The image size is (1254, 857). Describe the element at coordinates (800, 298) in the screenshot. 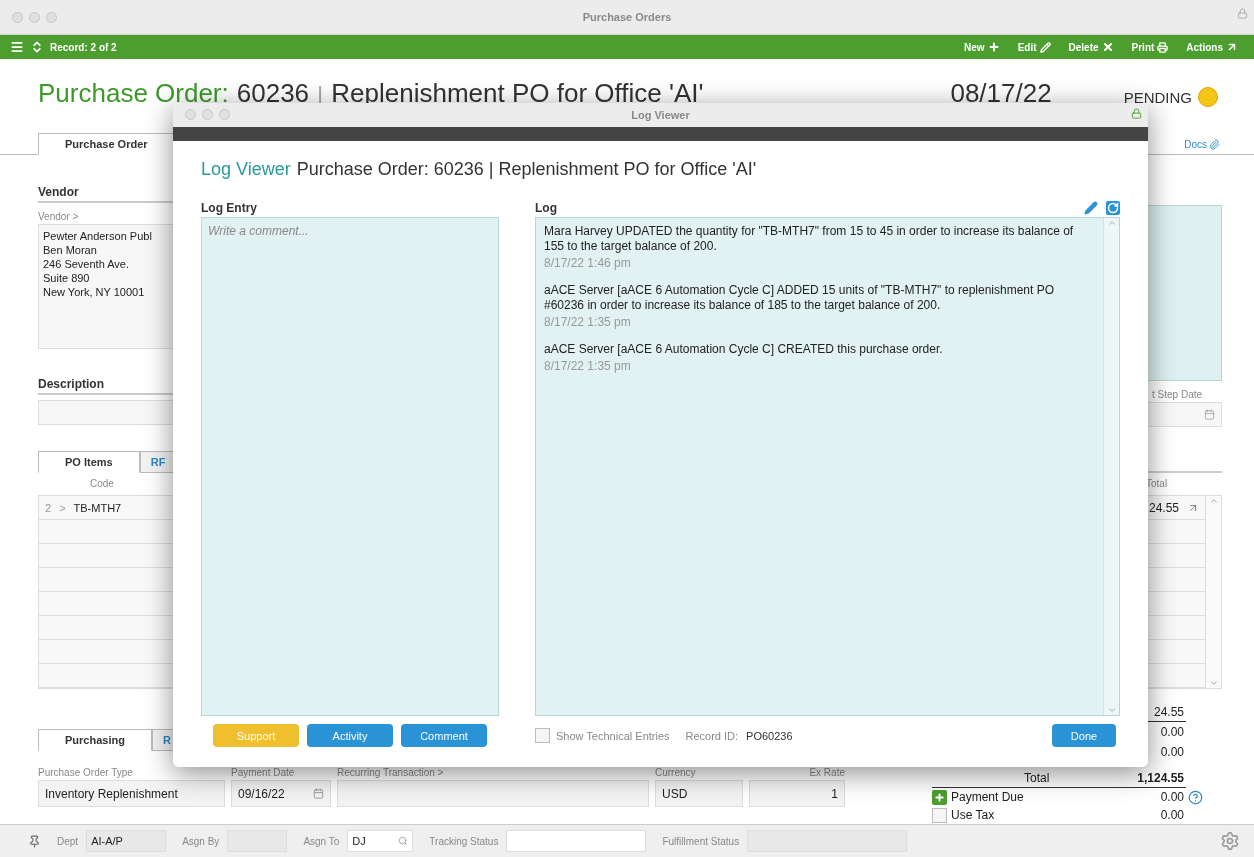

I see `log-message: aACE Server [aACE 6 Automation Cycle C] ADDED 15 units of "TB-MTH7" to replenishment PO #60236 in order to increase its balance of 185 to the target balance of 200.` at that location.